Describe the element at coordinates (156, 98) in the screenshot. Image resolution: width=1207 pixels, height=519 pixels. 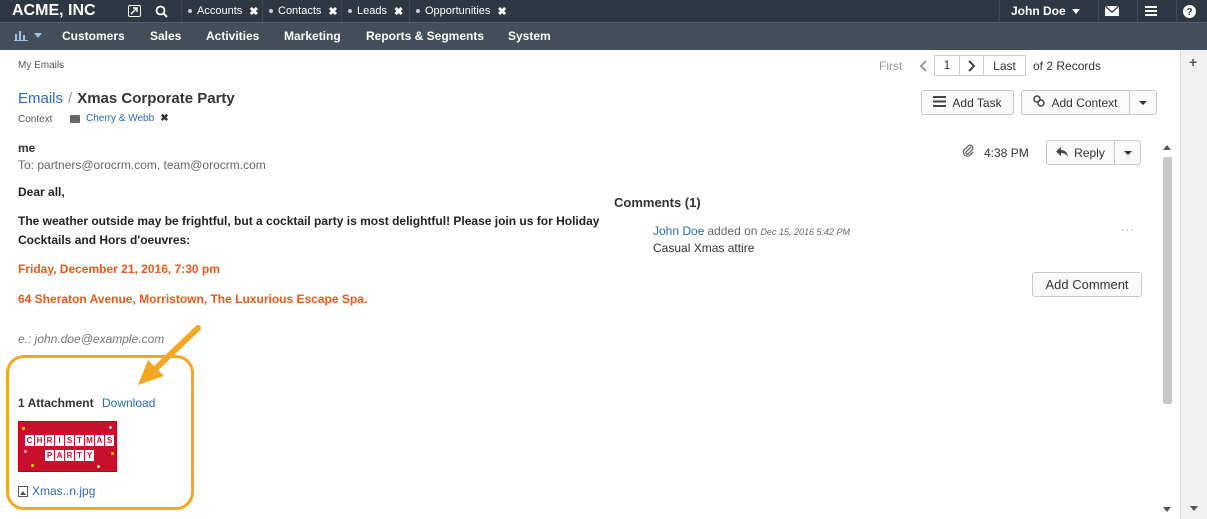
I see `email-subject: Xmas Corporate Party` at that location.